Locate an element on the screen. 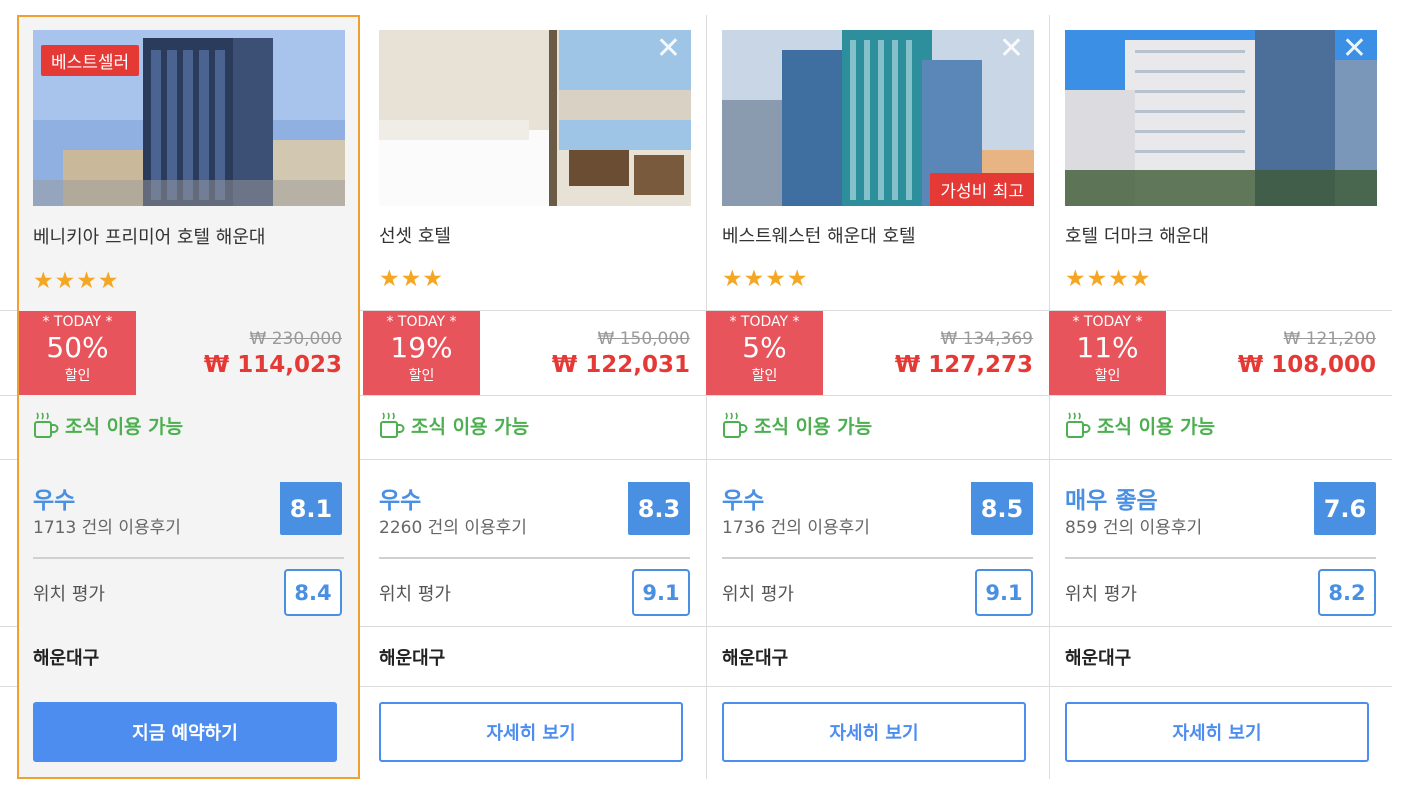 This screenshot has width=1422, height=794. hotel-name: 베스트웨스턴 해운대 호텔 is located at coordinates (819, 235).